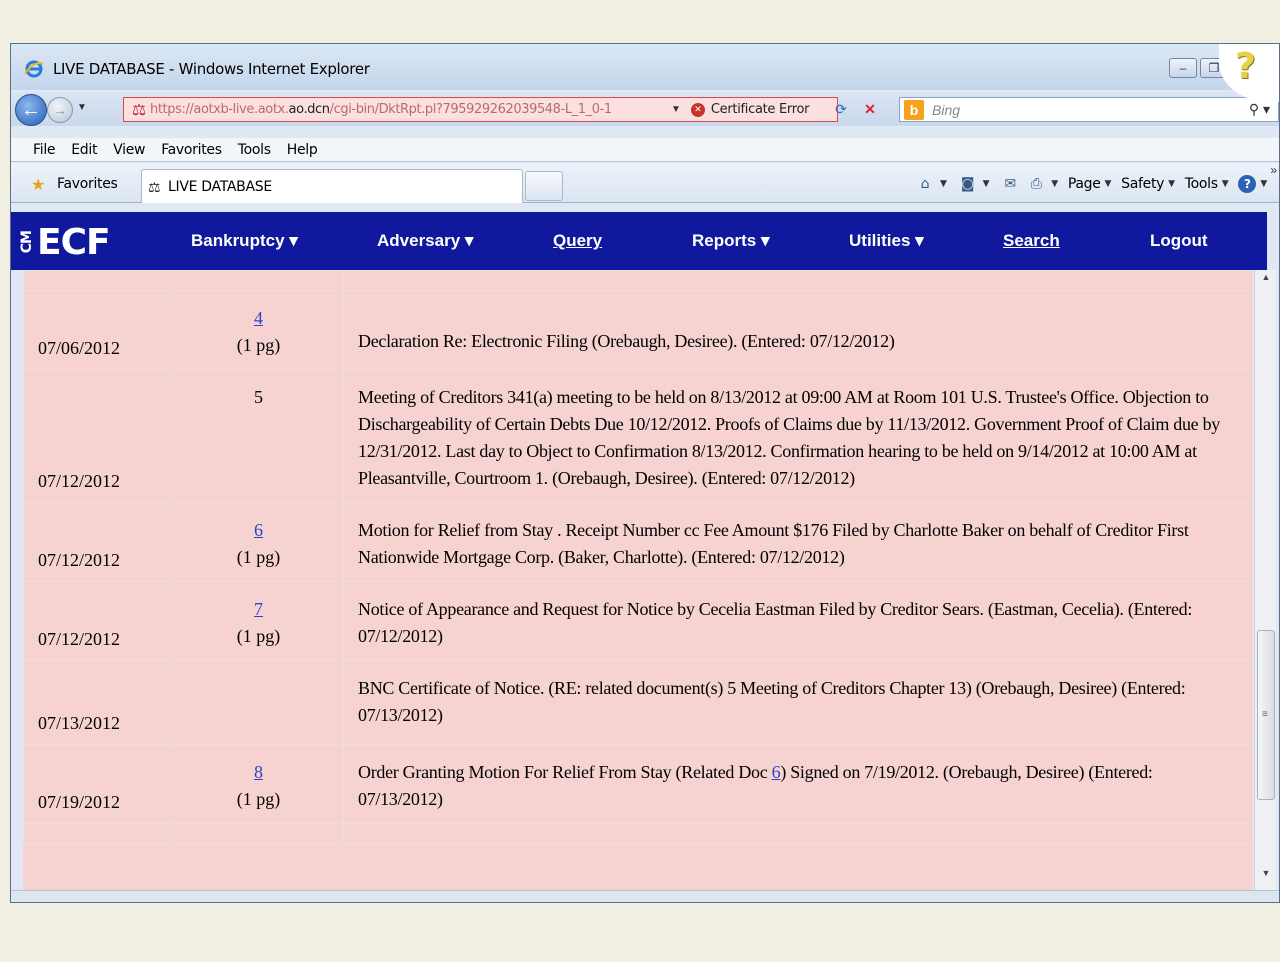 The width and height of the screenshot is (1280, 962). Describe the element at coordinates (302, 150) in the screenshot. I see `menu-help: Help` at that location.